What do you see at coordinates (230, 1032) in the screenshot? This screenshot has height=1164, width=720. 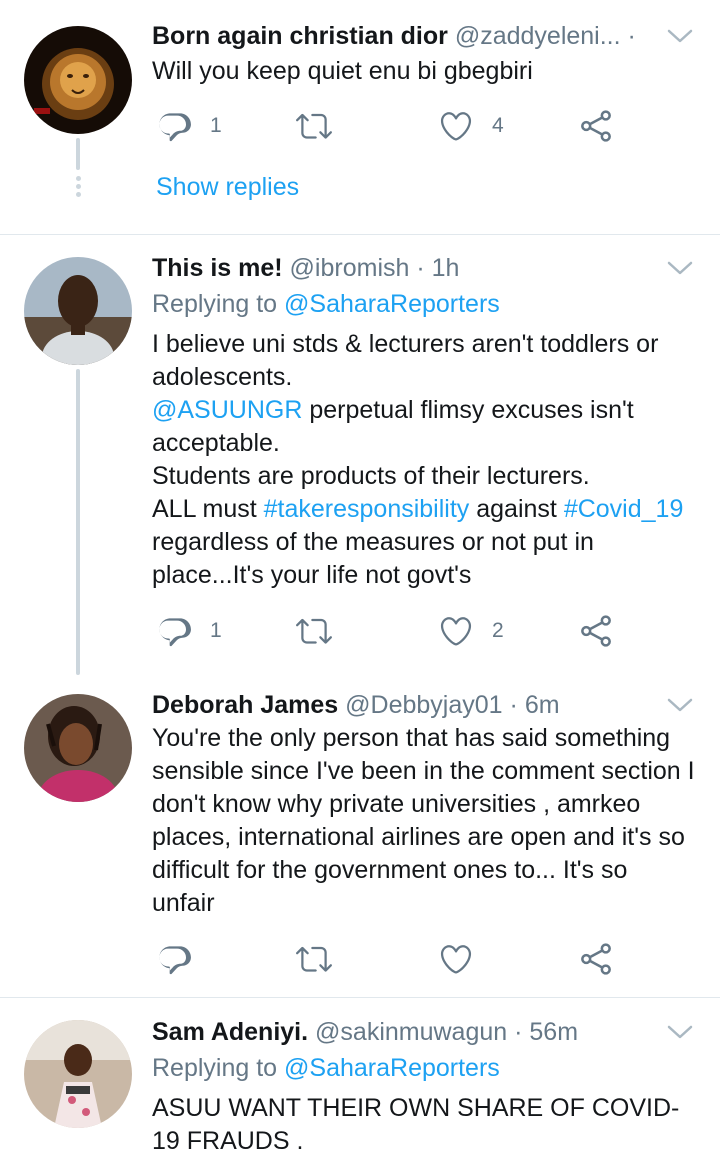 I see `display-name: Sam Adeniyi.` at bounding box center [230, 1032].